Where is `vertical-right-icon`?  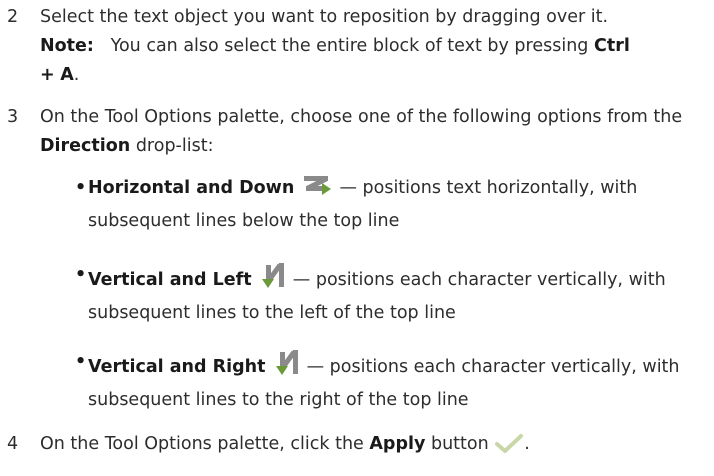
vertical-right-icon is located at coordinates (286, 367).